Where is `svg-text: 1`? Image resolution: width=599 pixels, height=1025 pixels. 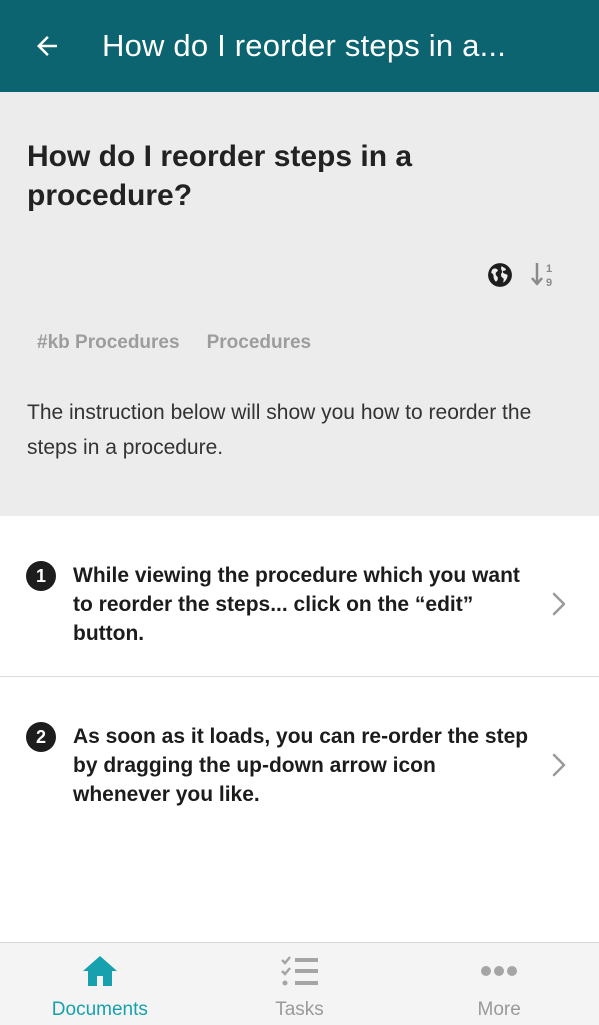
svg-text: 1 is located at coordinates (549, 269).